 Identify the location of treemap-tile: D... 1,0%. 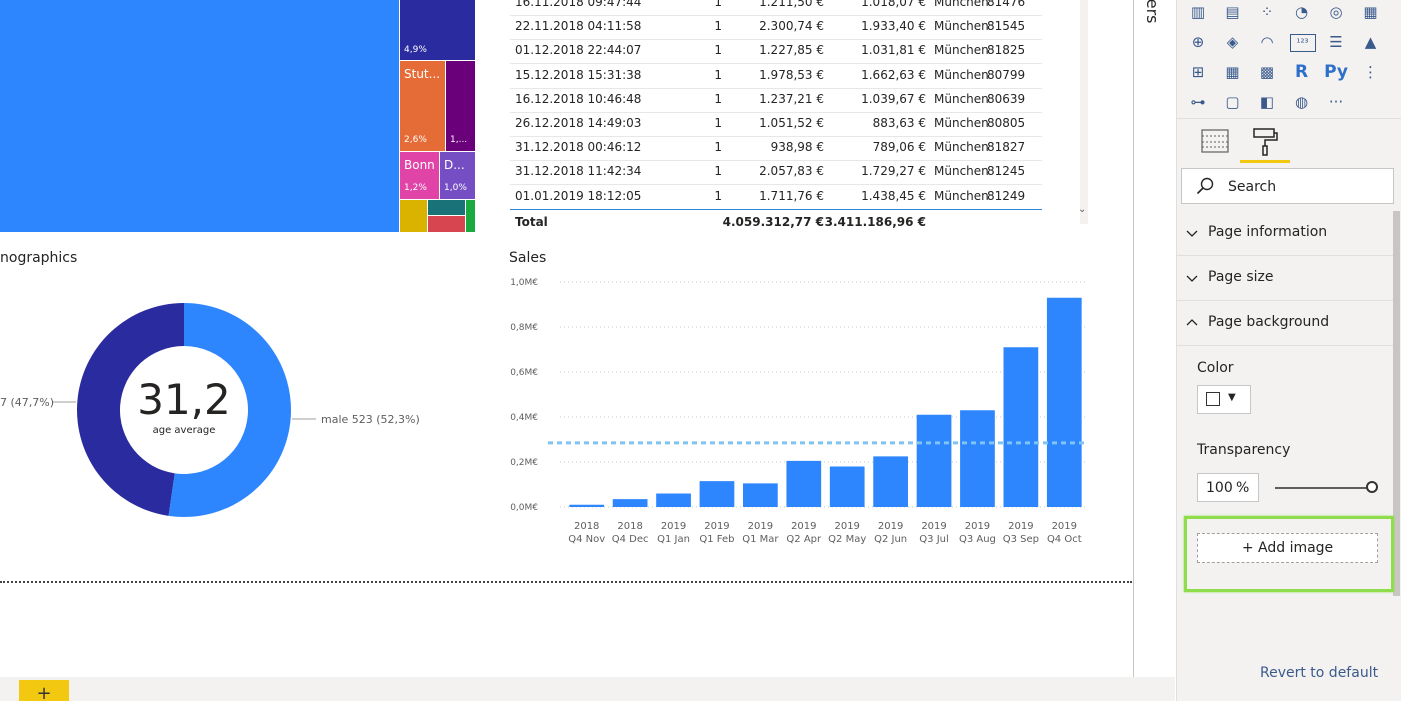
(457, 175).